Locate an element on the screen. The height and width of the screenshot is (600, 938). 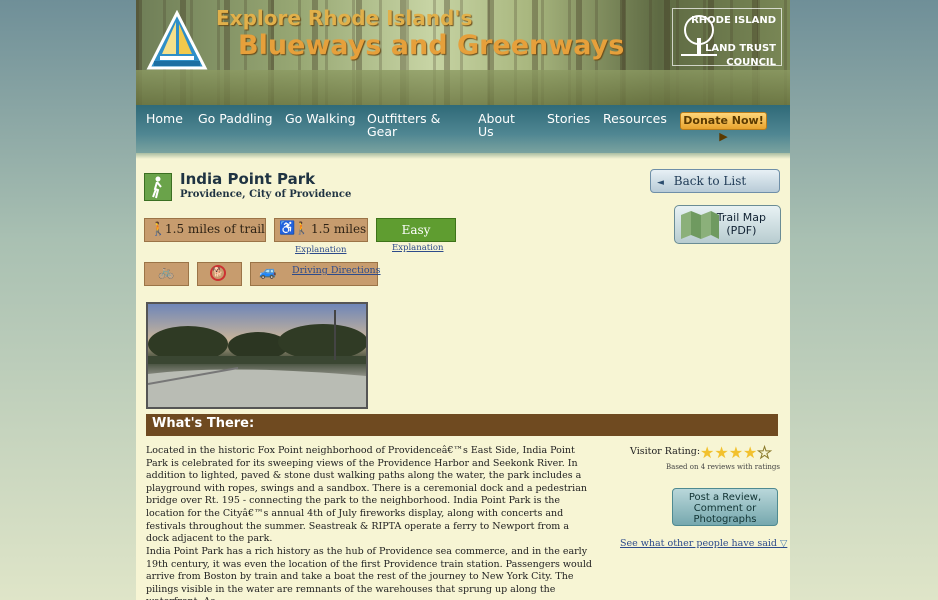
driving-directions-link: Driving Directions is located at coordinates (336, 270).